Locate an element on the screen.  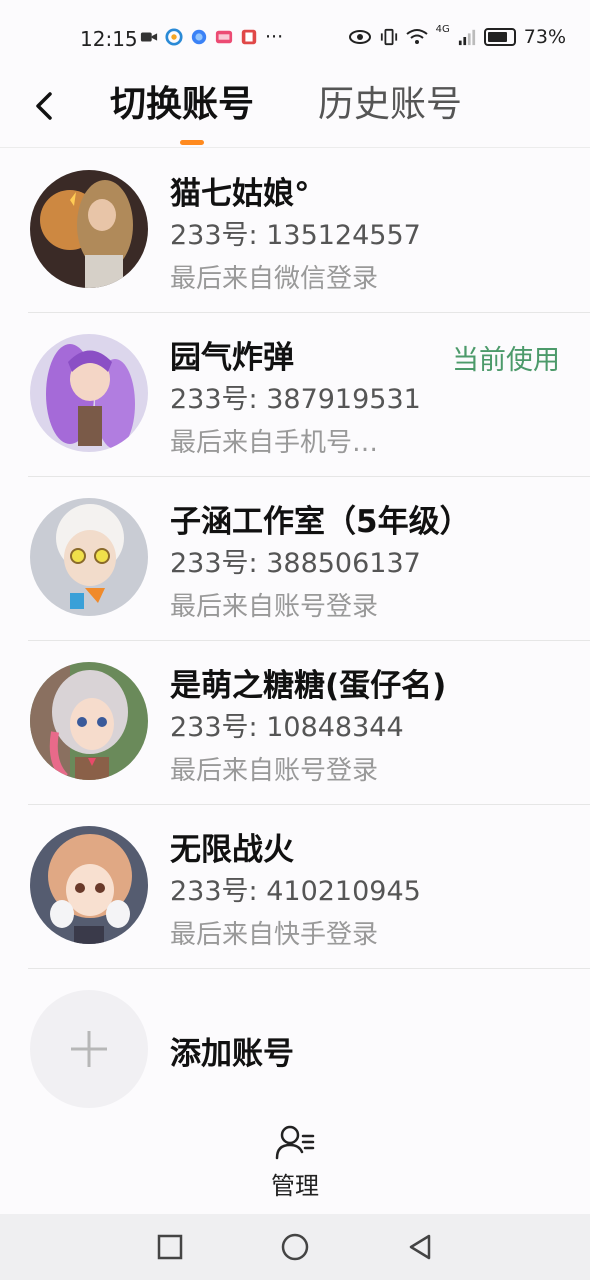
tab-indicator is located at coordinates (192, 142).